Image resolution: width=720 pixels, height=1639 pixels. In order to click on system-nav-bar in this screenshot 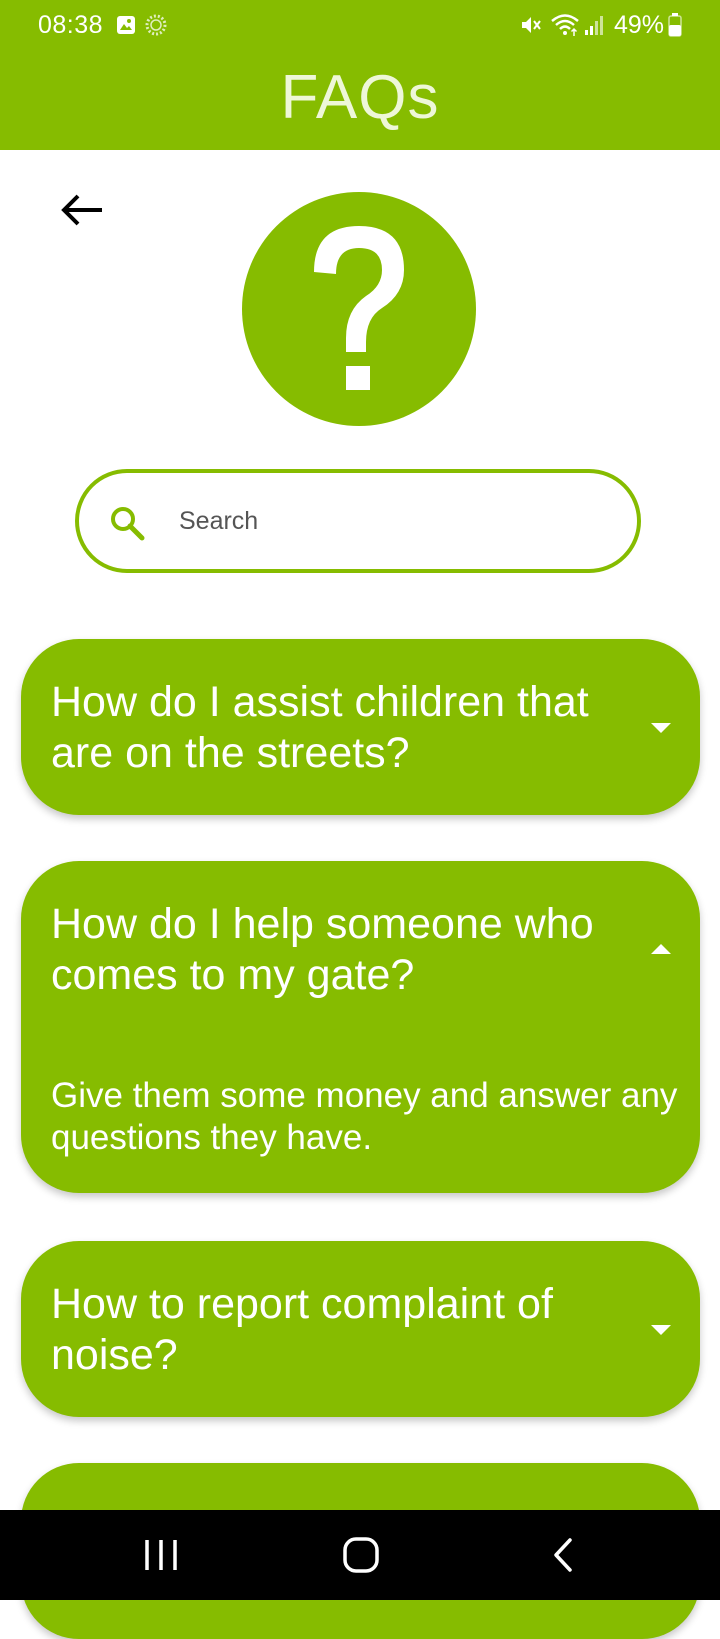, I will do `click(360, 1555)`.